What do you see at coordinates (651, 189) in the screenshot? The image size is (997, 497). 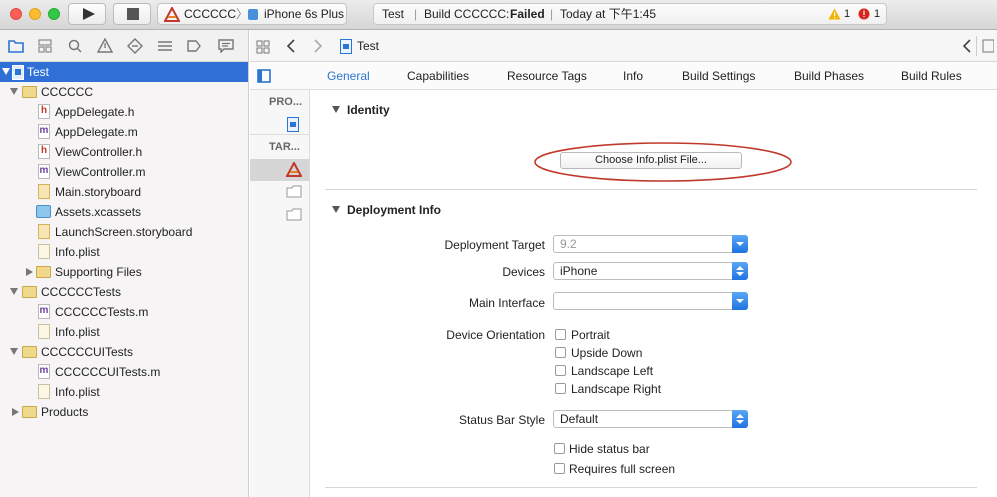 I see `section-divider` at bounding box center [651, 189].